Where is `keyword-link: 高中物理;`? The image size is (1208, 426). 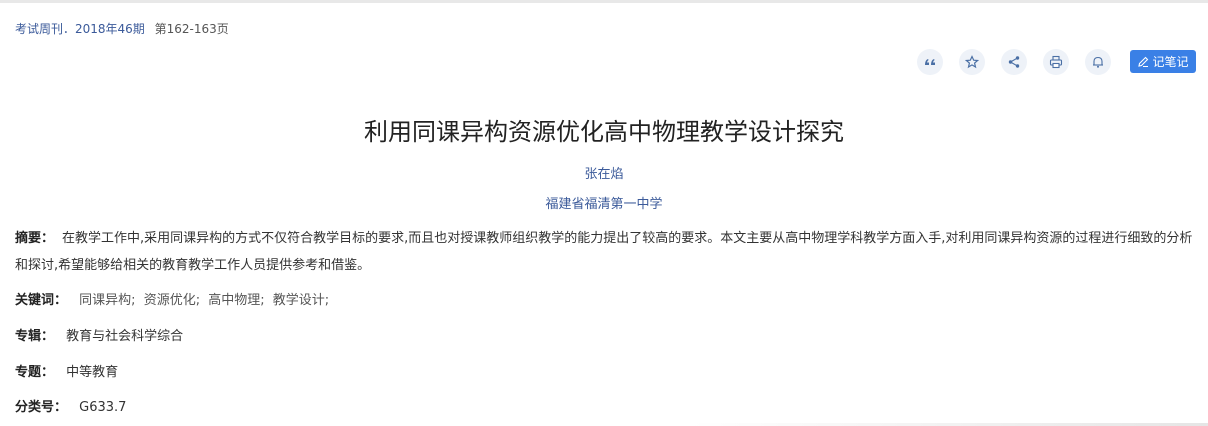
keyword-link: 高中物理; is located at coordinates (236, 300).